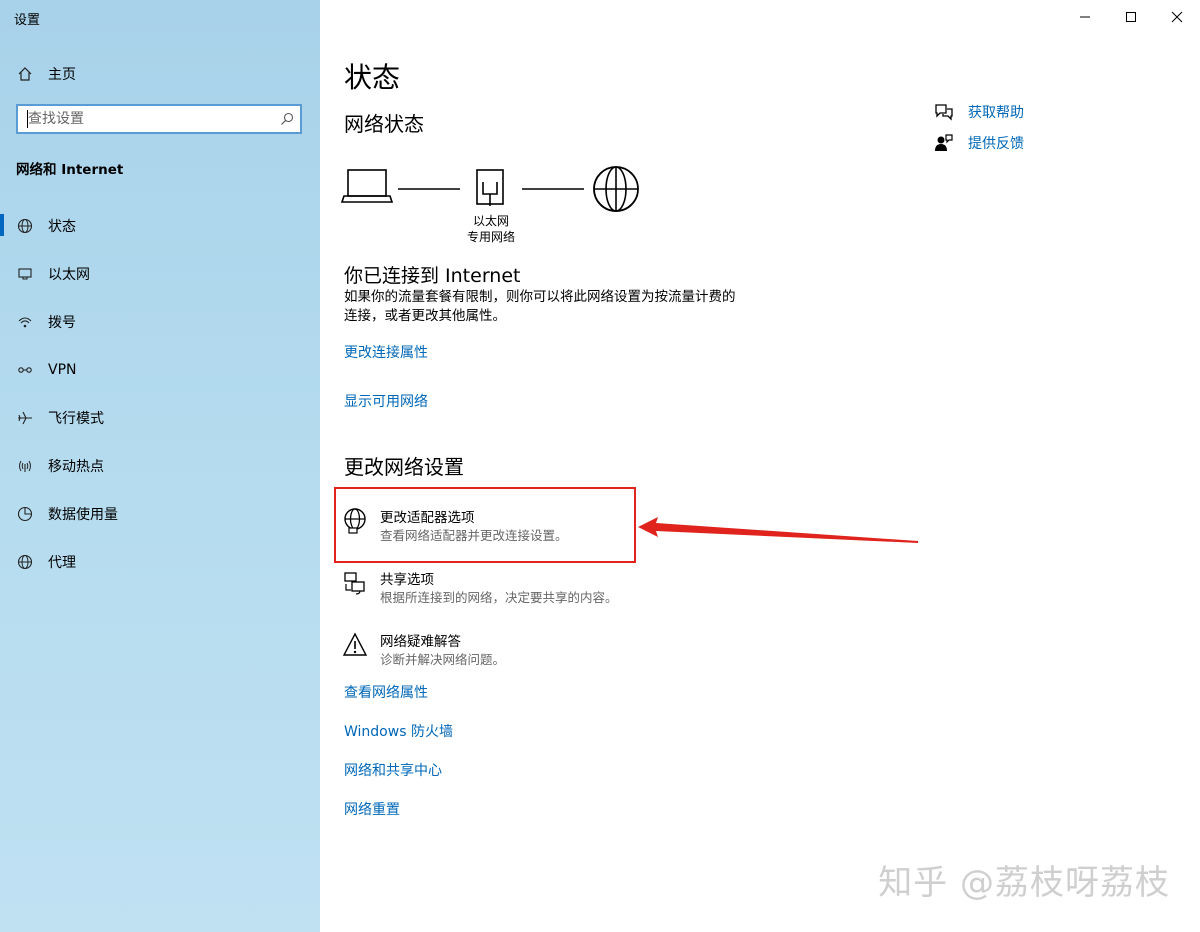 This screenshot has width=1200, height=932. I want to click on sidebar-item-label: 以太网, so click(69, 275).